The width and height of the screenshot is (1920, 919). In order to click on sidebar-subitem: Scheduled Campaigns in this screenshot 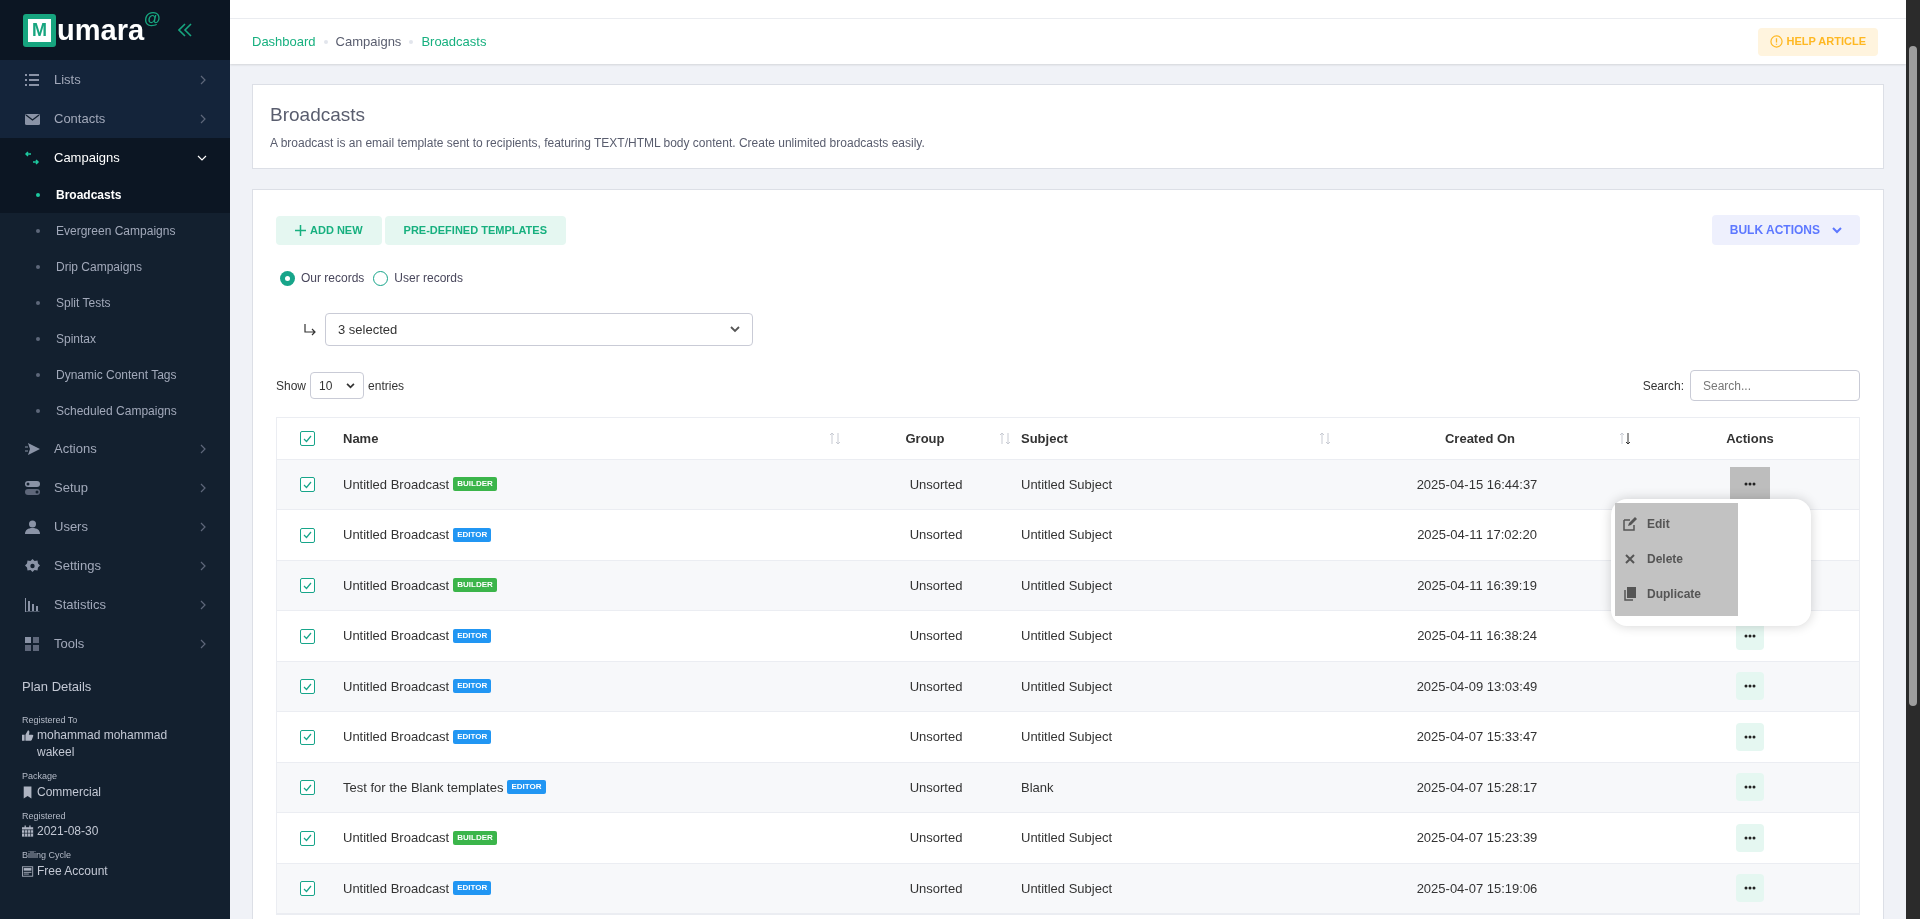, I will do `click(115, 411)`.